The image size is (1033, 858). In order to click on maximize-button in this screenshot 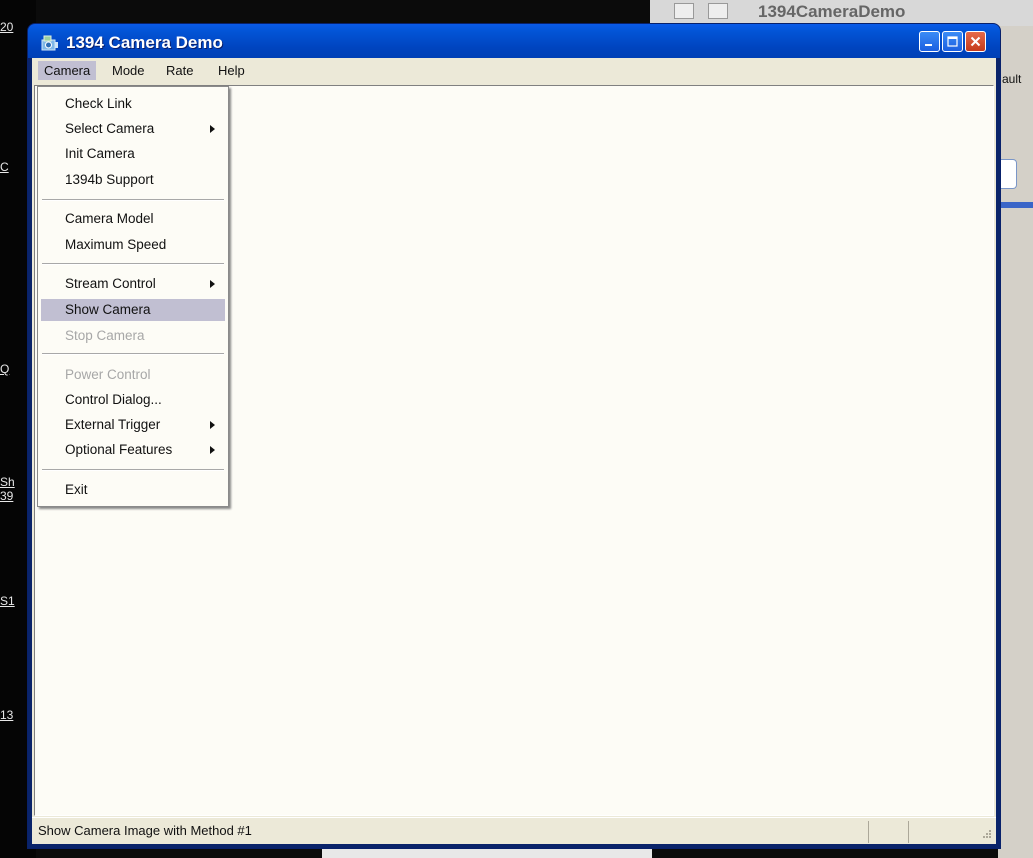, I will do `click(952, 41)`.